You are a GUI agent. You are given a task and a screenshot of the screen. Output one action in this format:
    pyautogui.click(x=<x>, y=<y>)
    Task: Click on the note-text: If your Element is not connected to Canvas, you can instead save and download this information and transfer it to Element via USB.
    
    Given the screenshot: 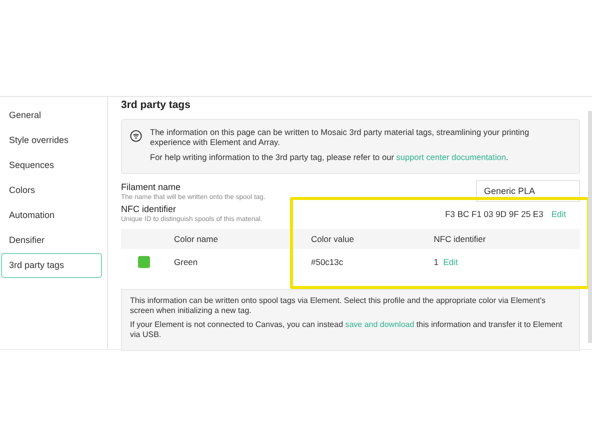 What is the action you would take?
    pyautogui.click(x=347, y=330)
    